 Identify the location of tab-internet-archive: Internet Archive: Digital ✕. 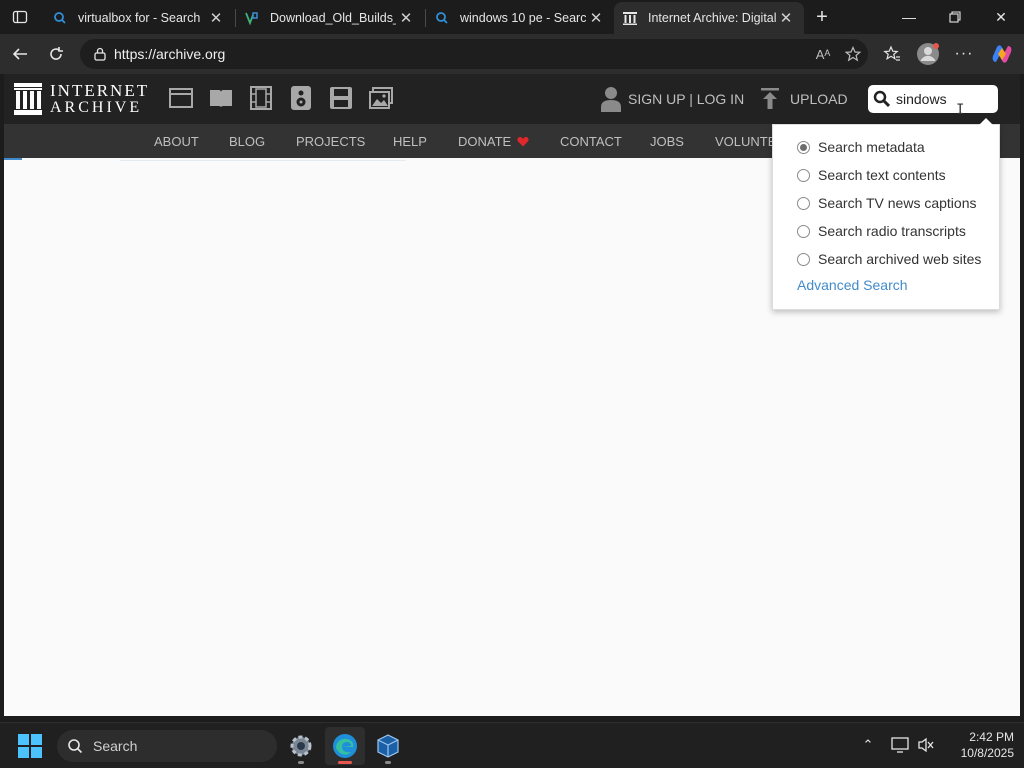
(709, 18).